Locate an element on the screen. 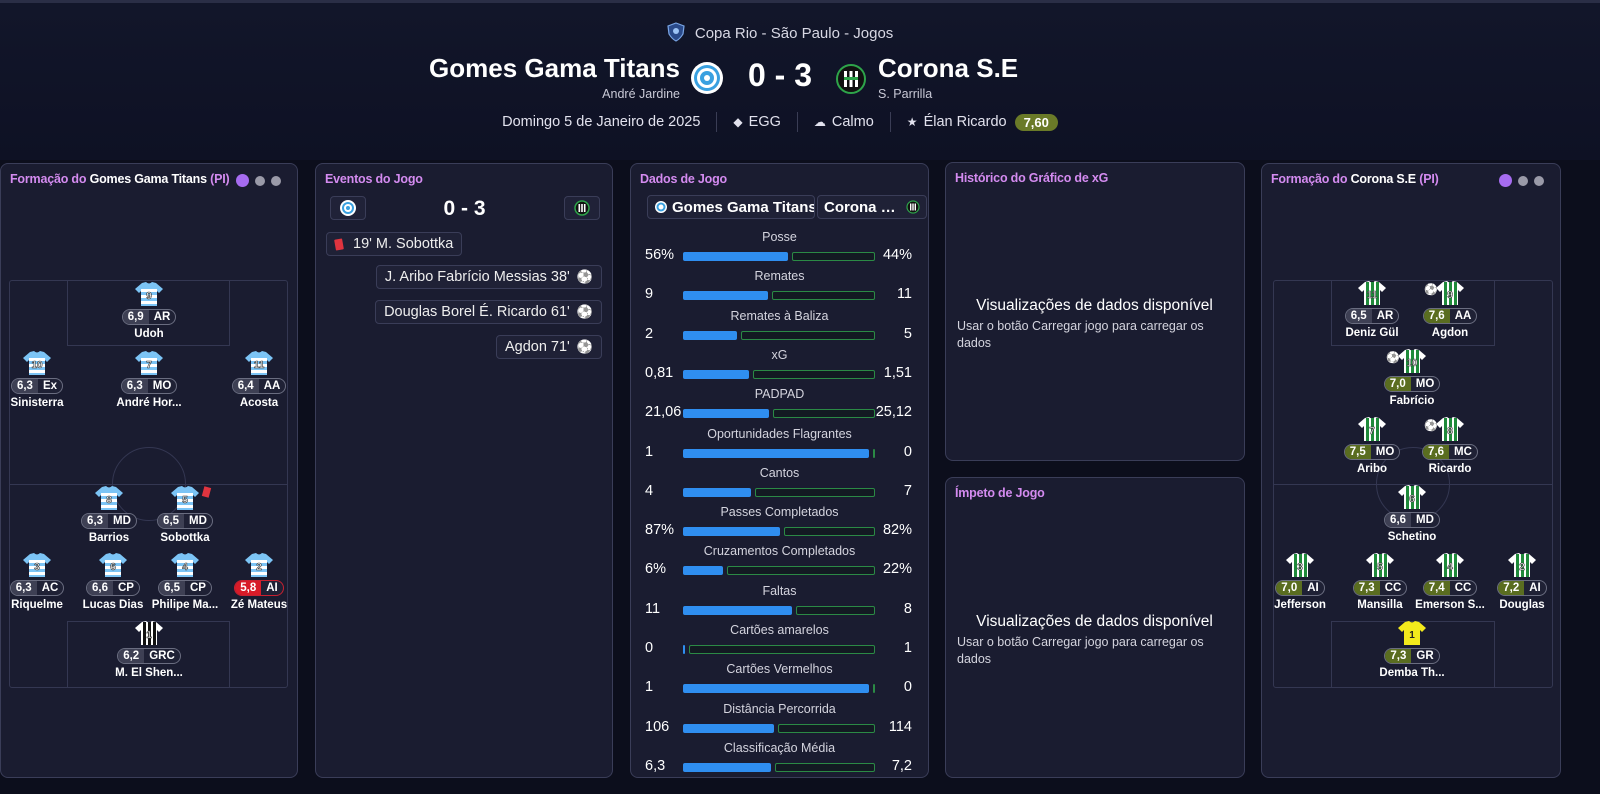  player-name: Agdon is located at coordinates (1450, 333).